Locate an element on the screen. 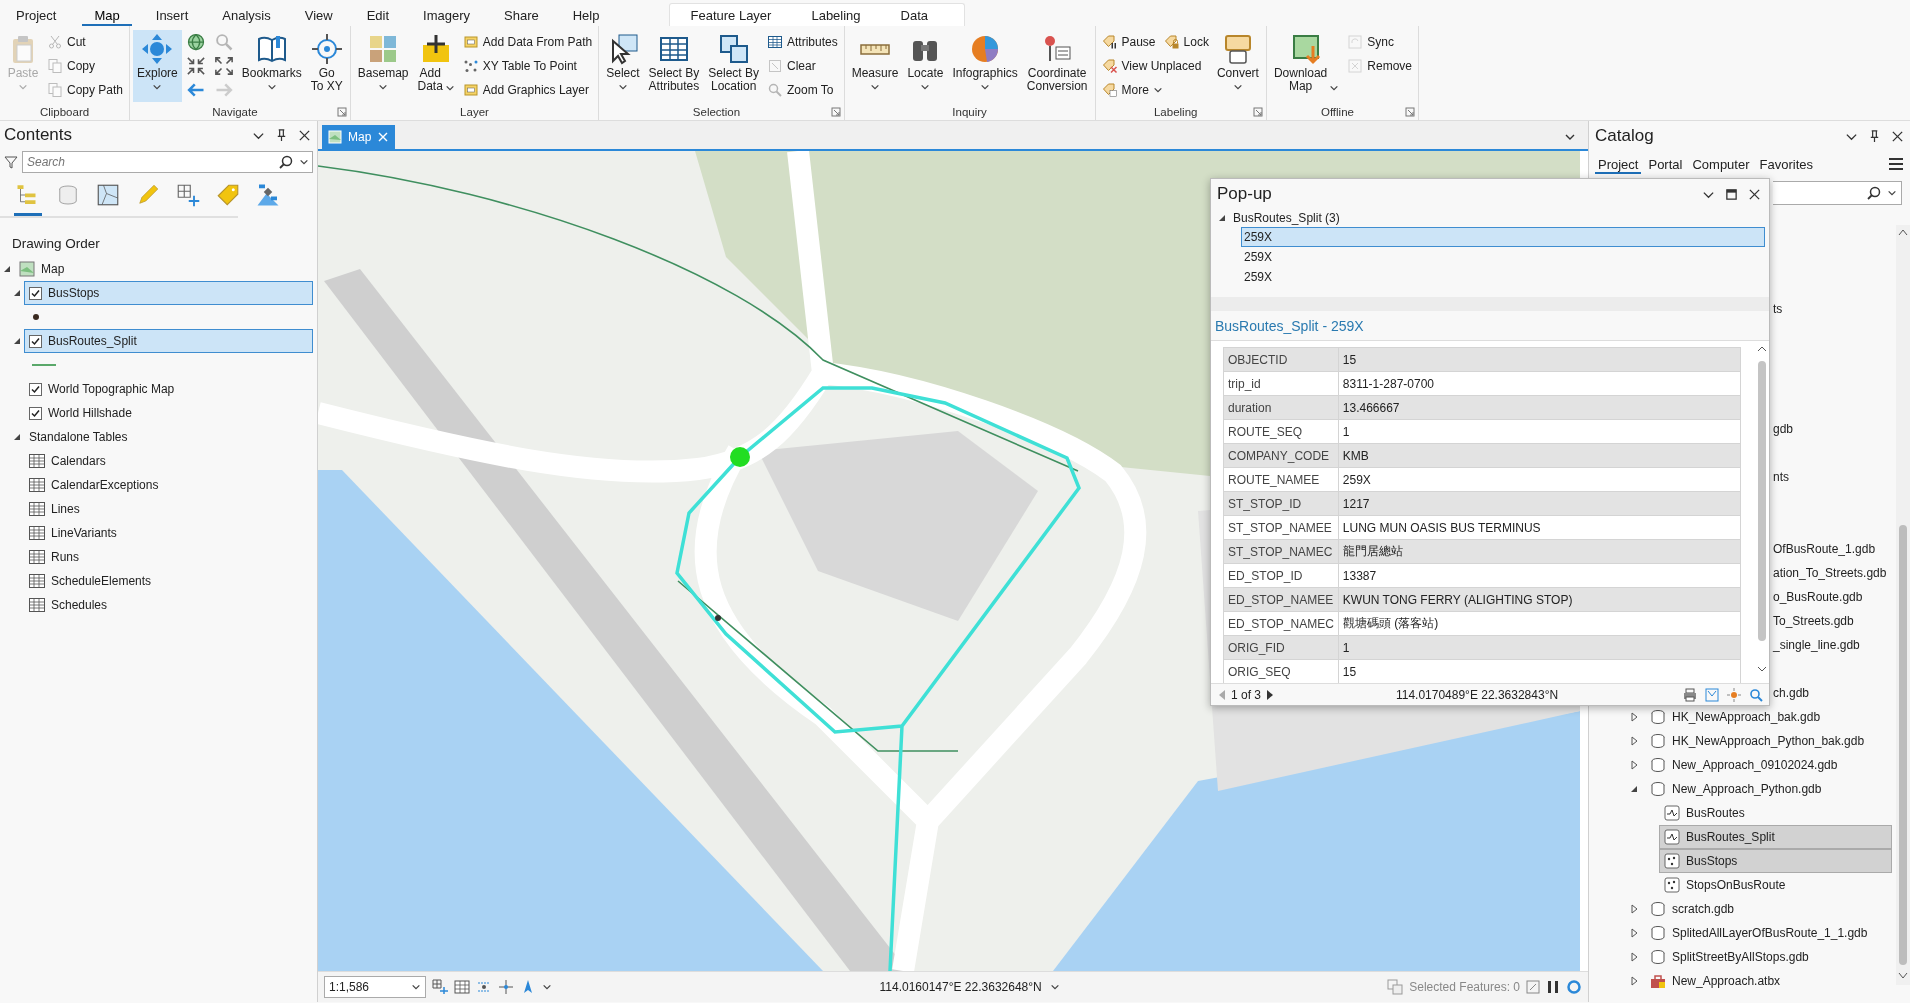  layer-row: BusStops is located at coordinates (168, 293).